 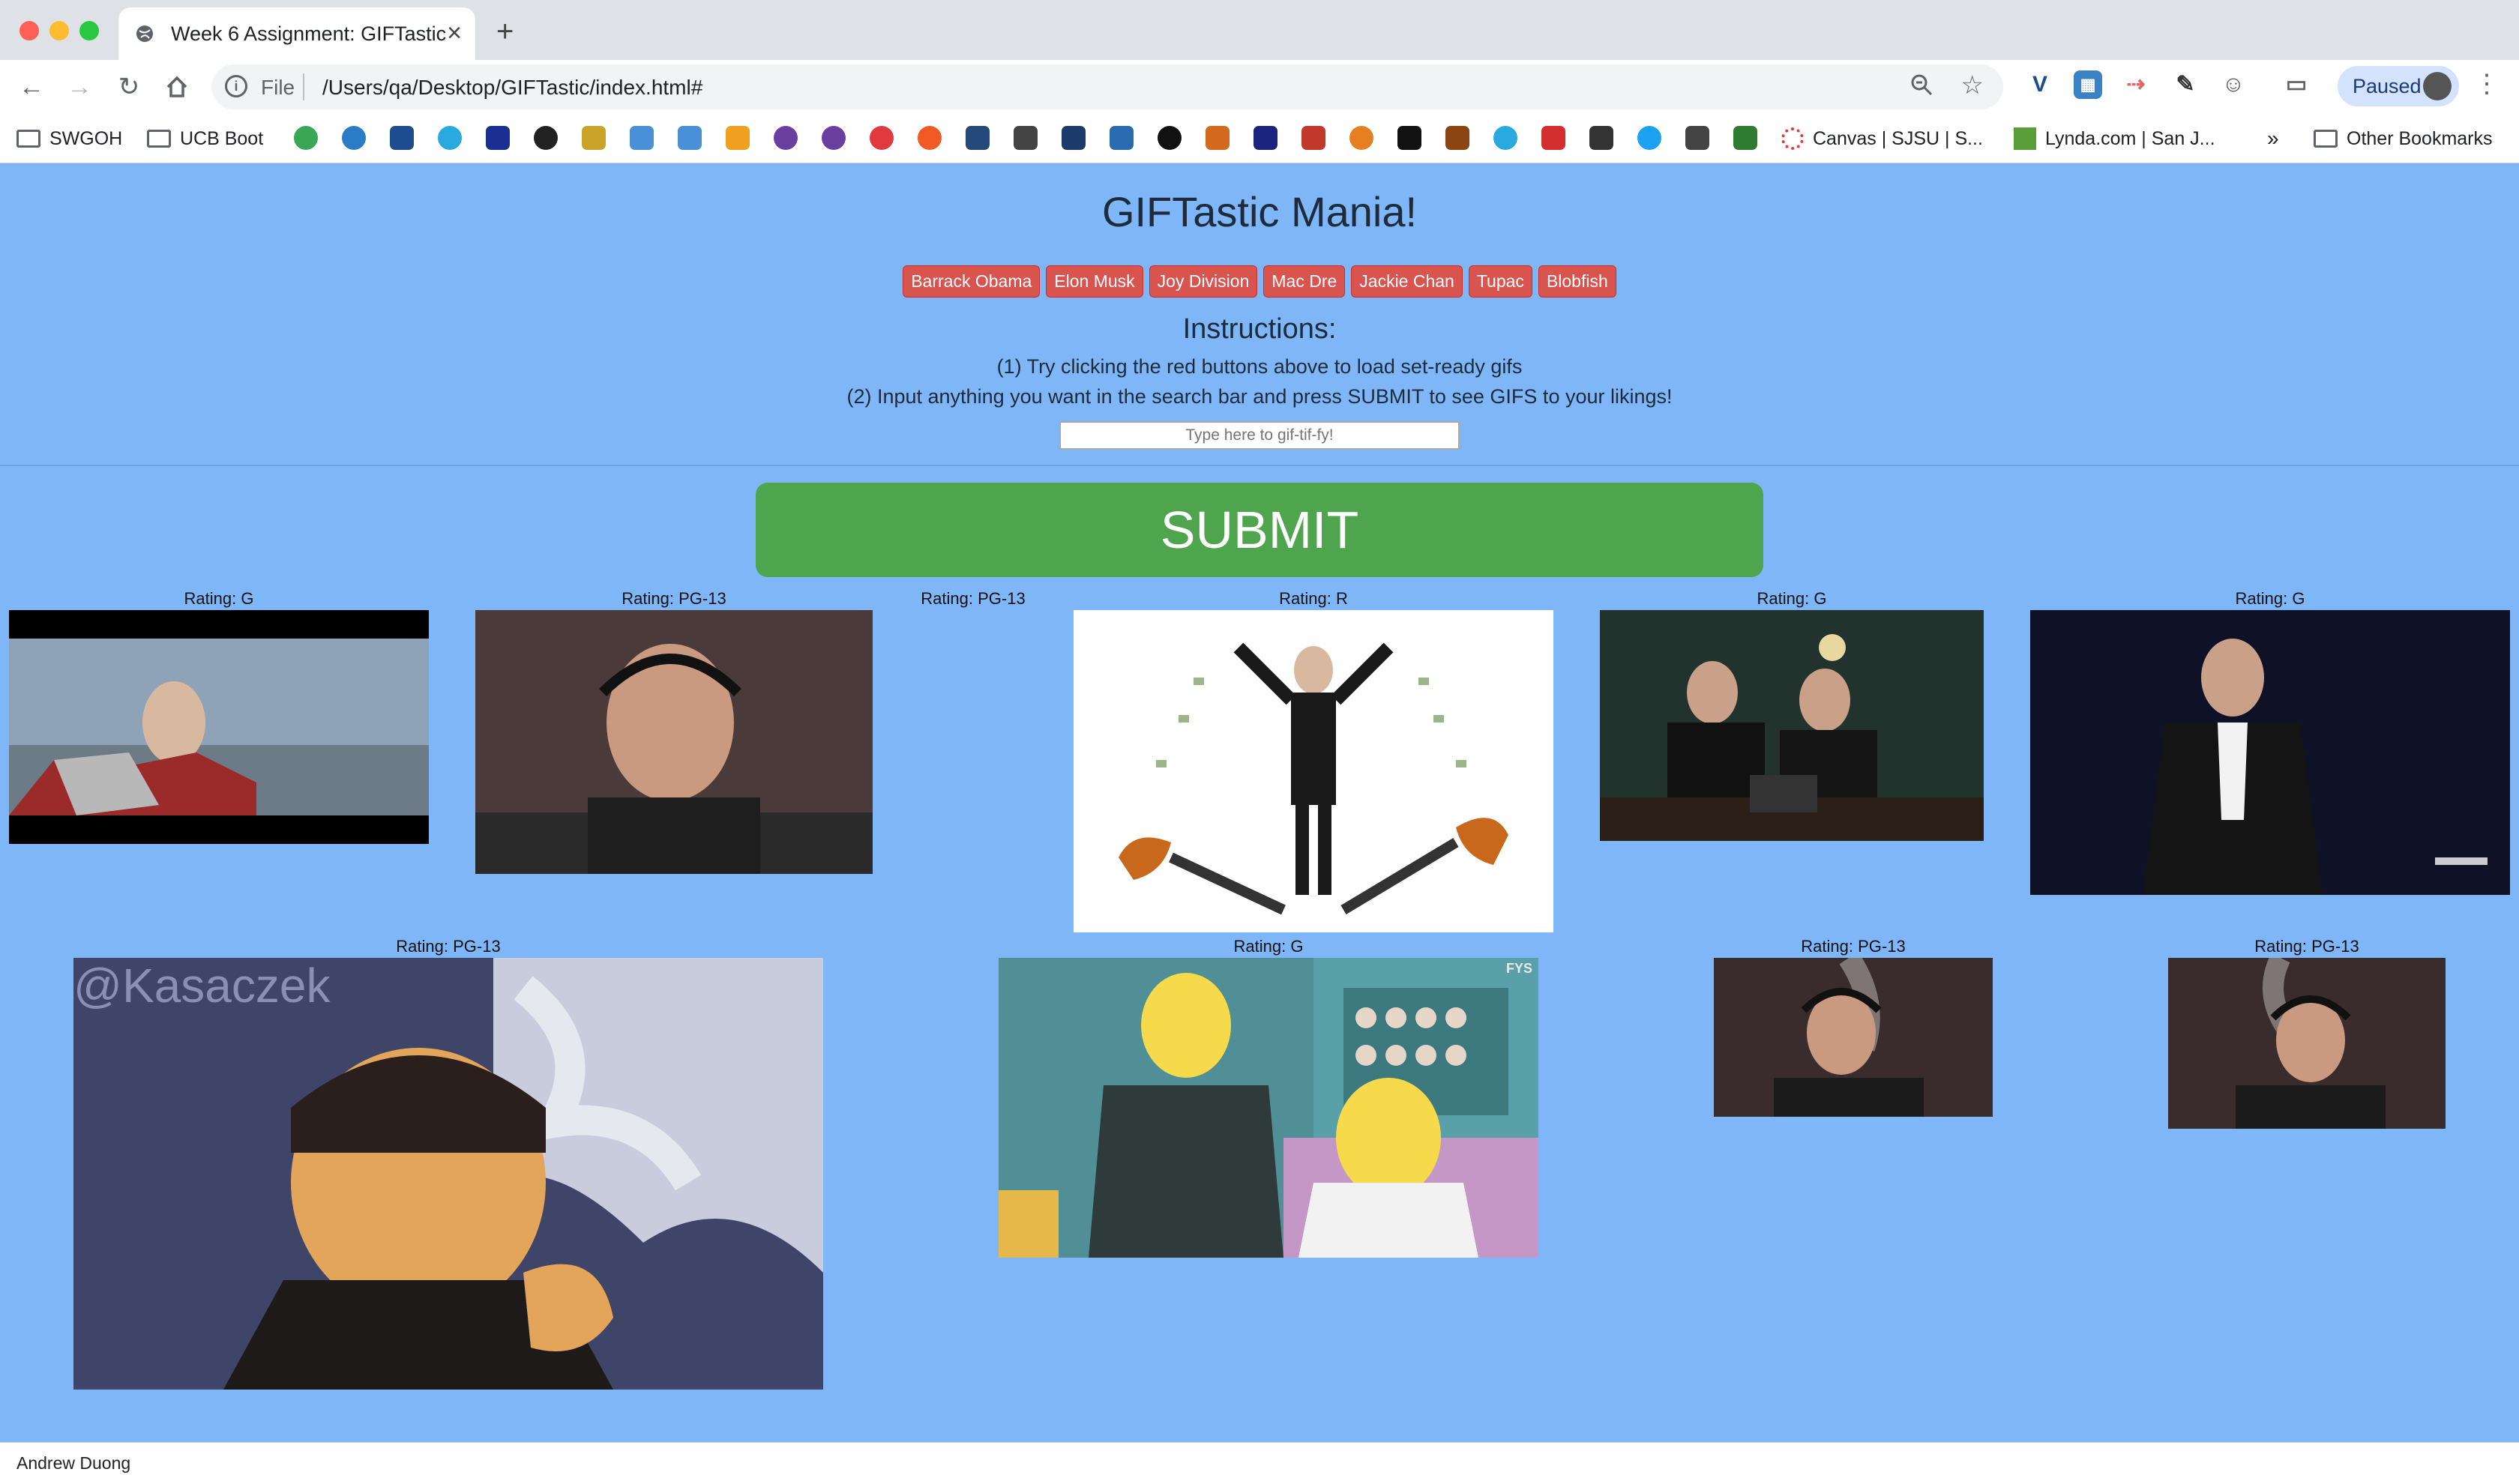 I want to click on clock-bookmark-icon, so click(x=546, y=138).